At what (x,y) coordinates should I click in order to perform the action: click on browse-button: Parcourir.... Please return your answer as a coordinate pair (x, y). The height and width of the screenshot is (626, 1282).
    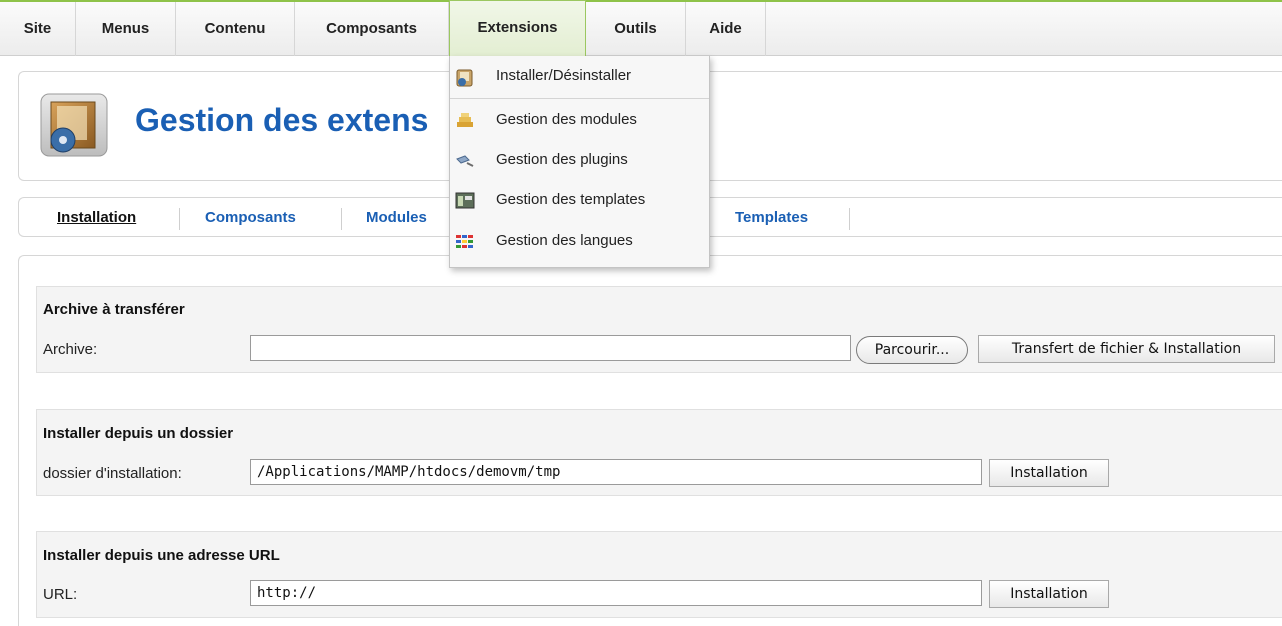
    Looking at the image, I should click on (912, 350).